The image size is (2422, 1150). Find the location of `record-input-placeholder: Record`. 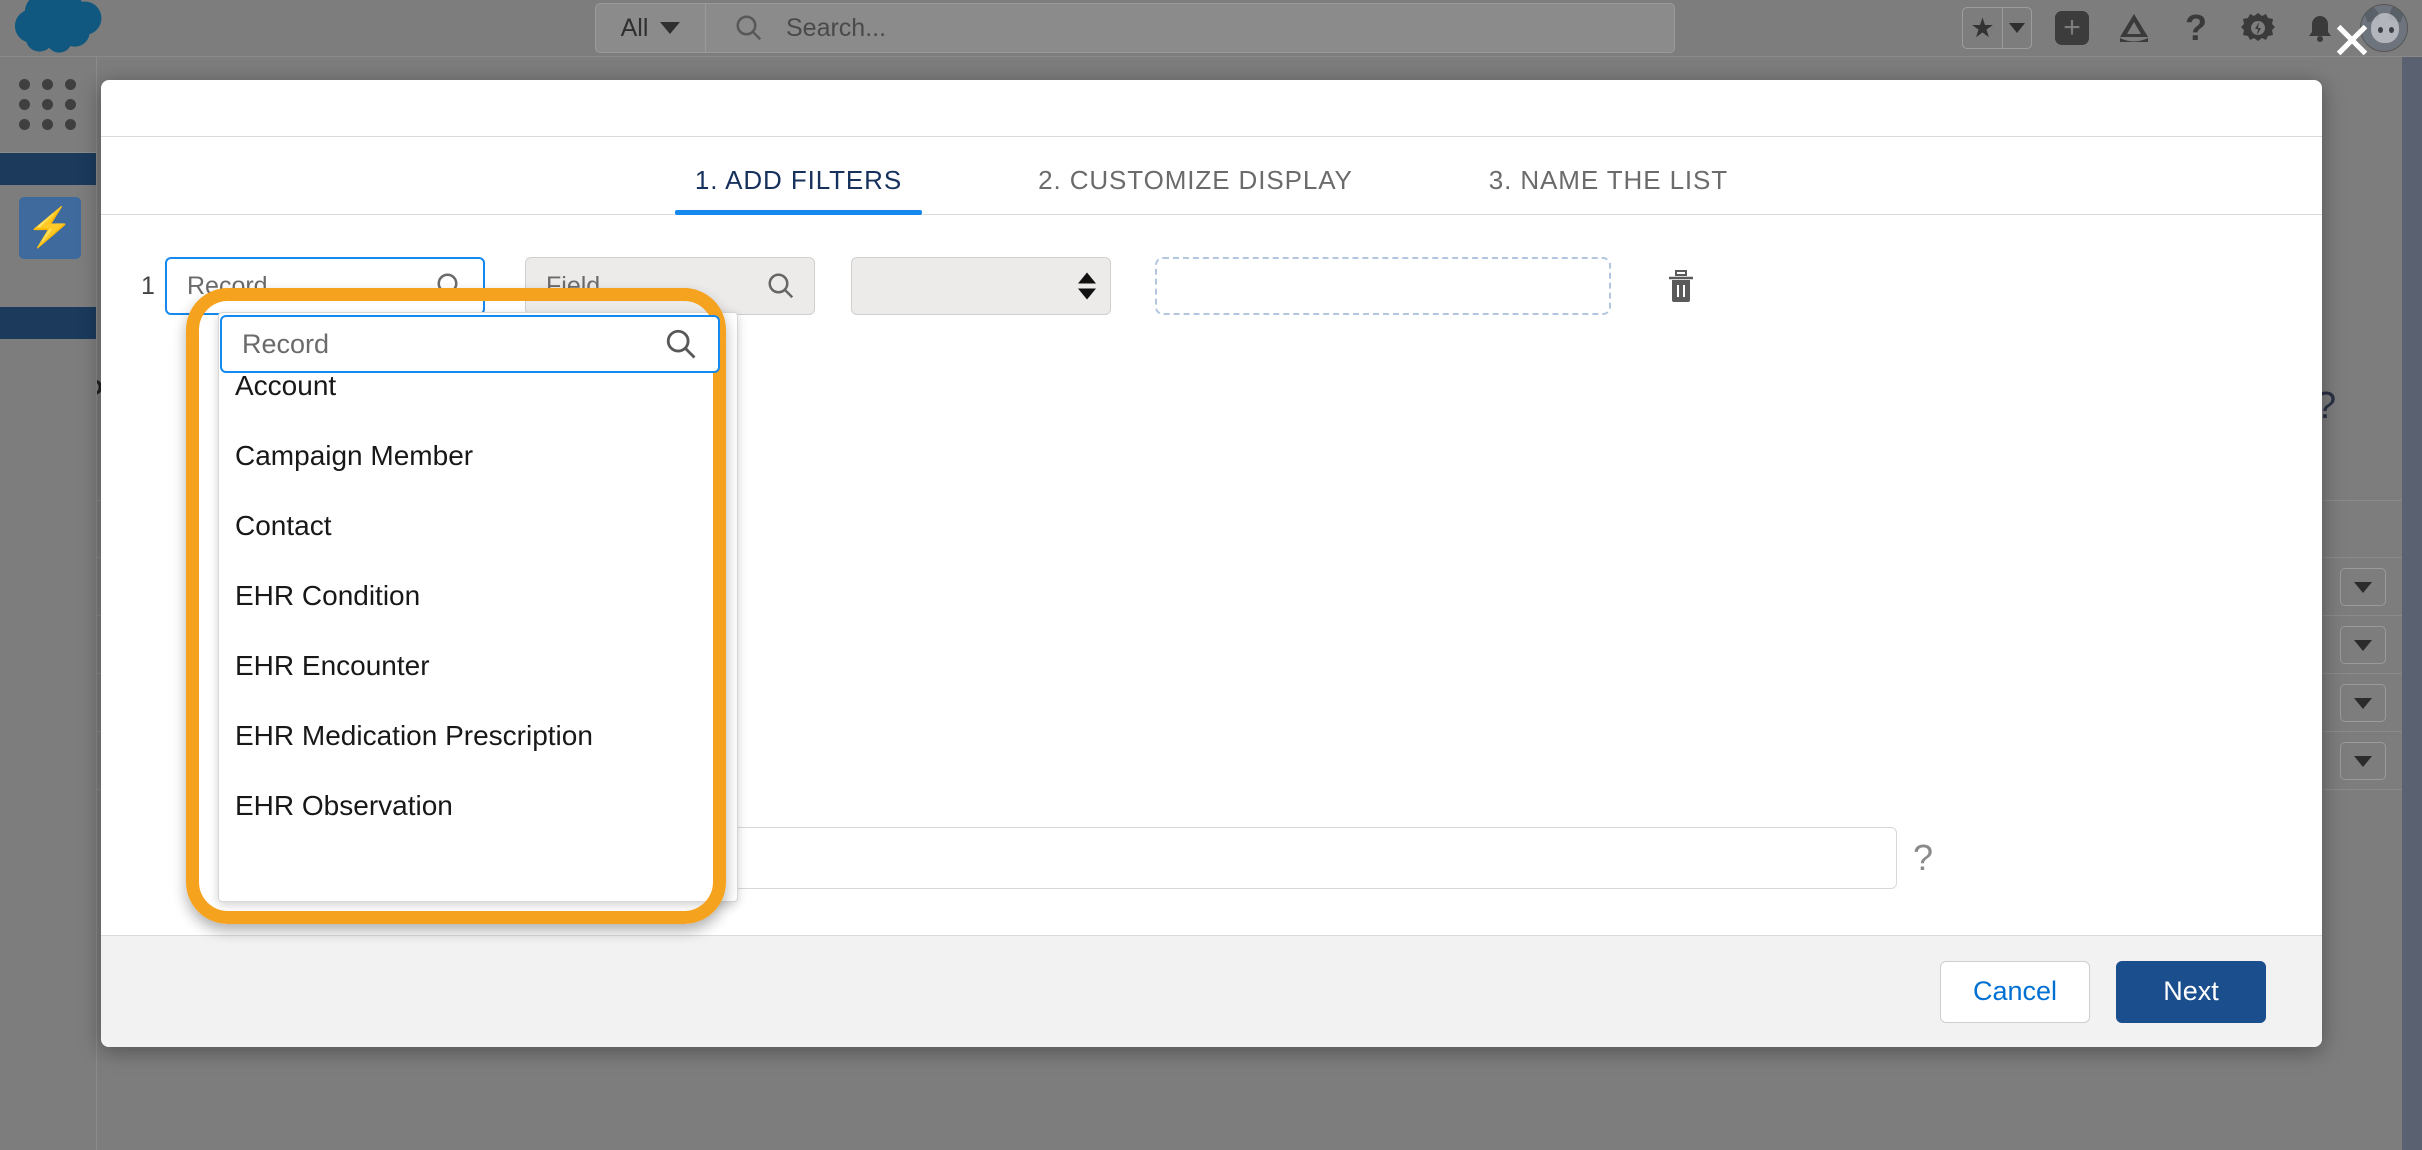

record-input-placeholder: Record is located at coordinates (227, 285).